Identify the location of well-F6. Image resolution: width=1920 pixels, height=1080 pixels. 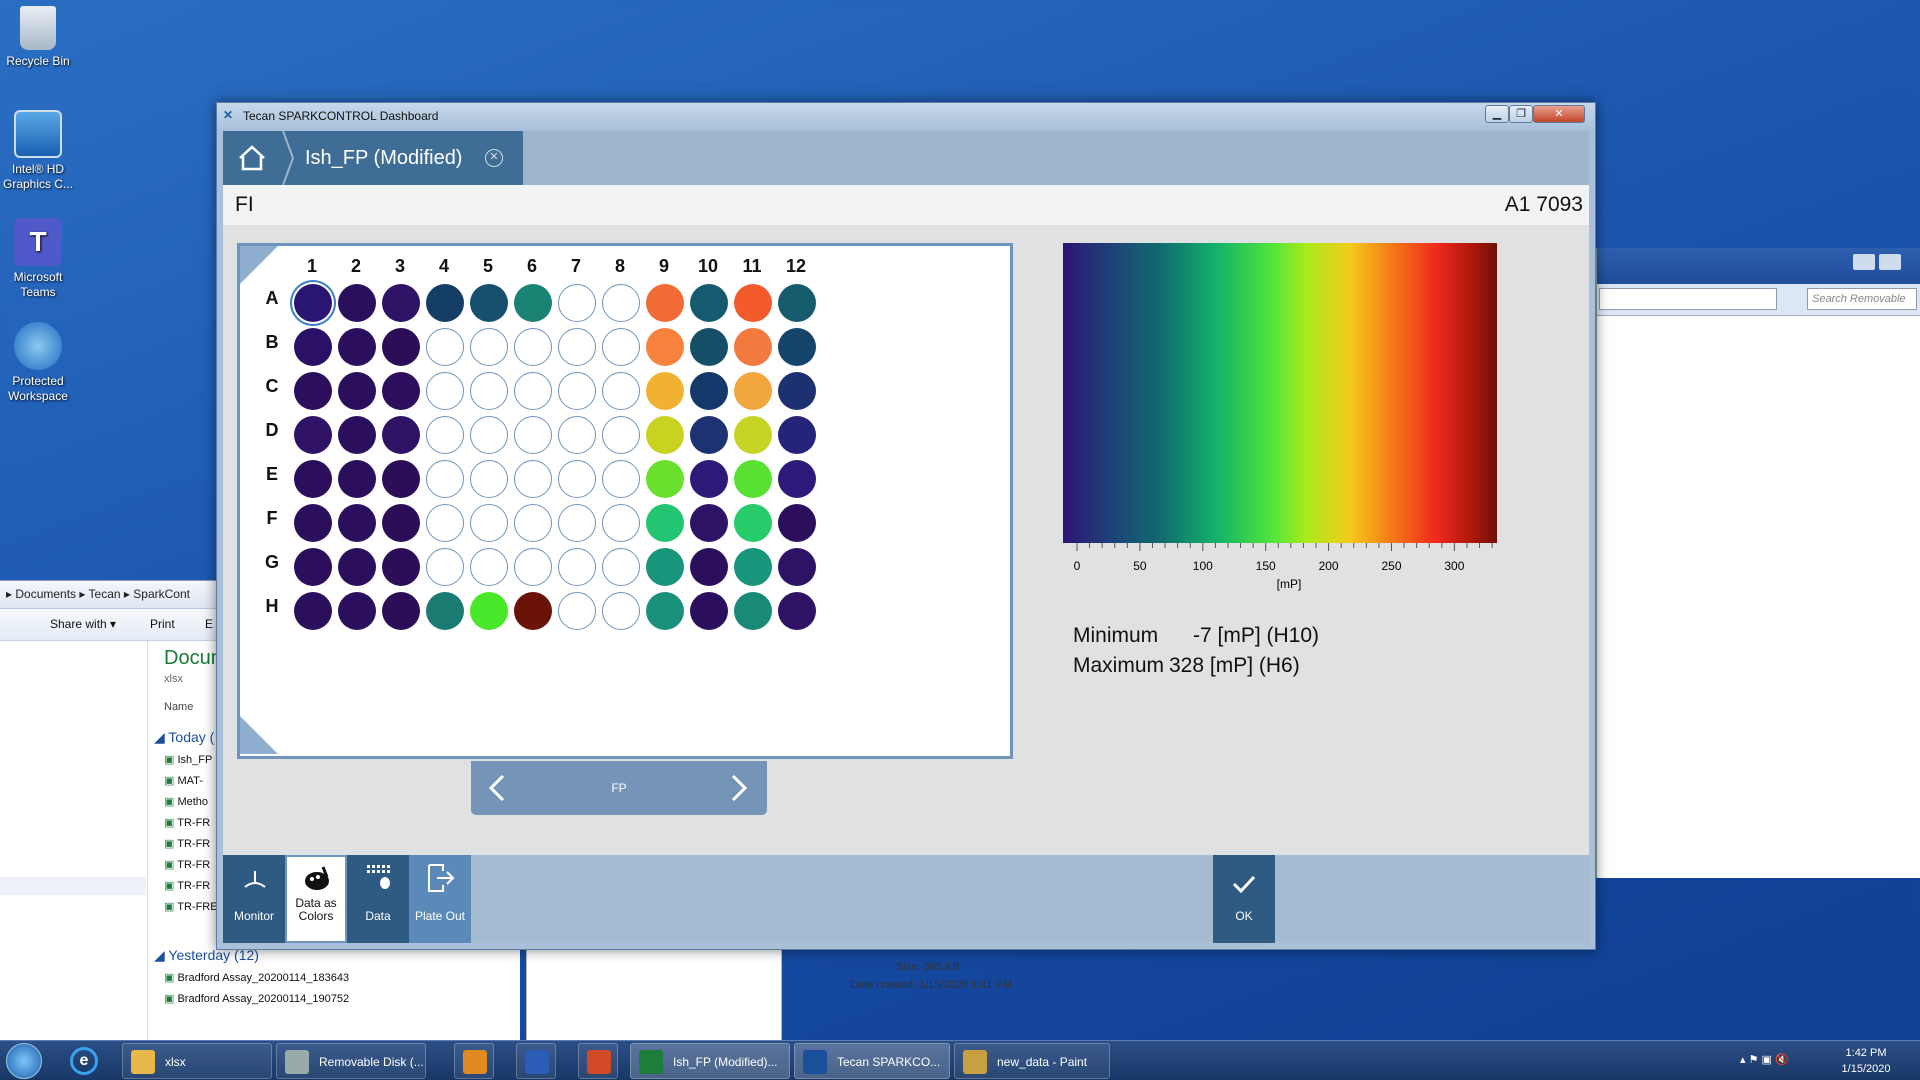
(533, 523).